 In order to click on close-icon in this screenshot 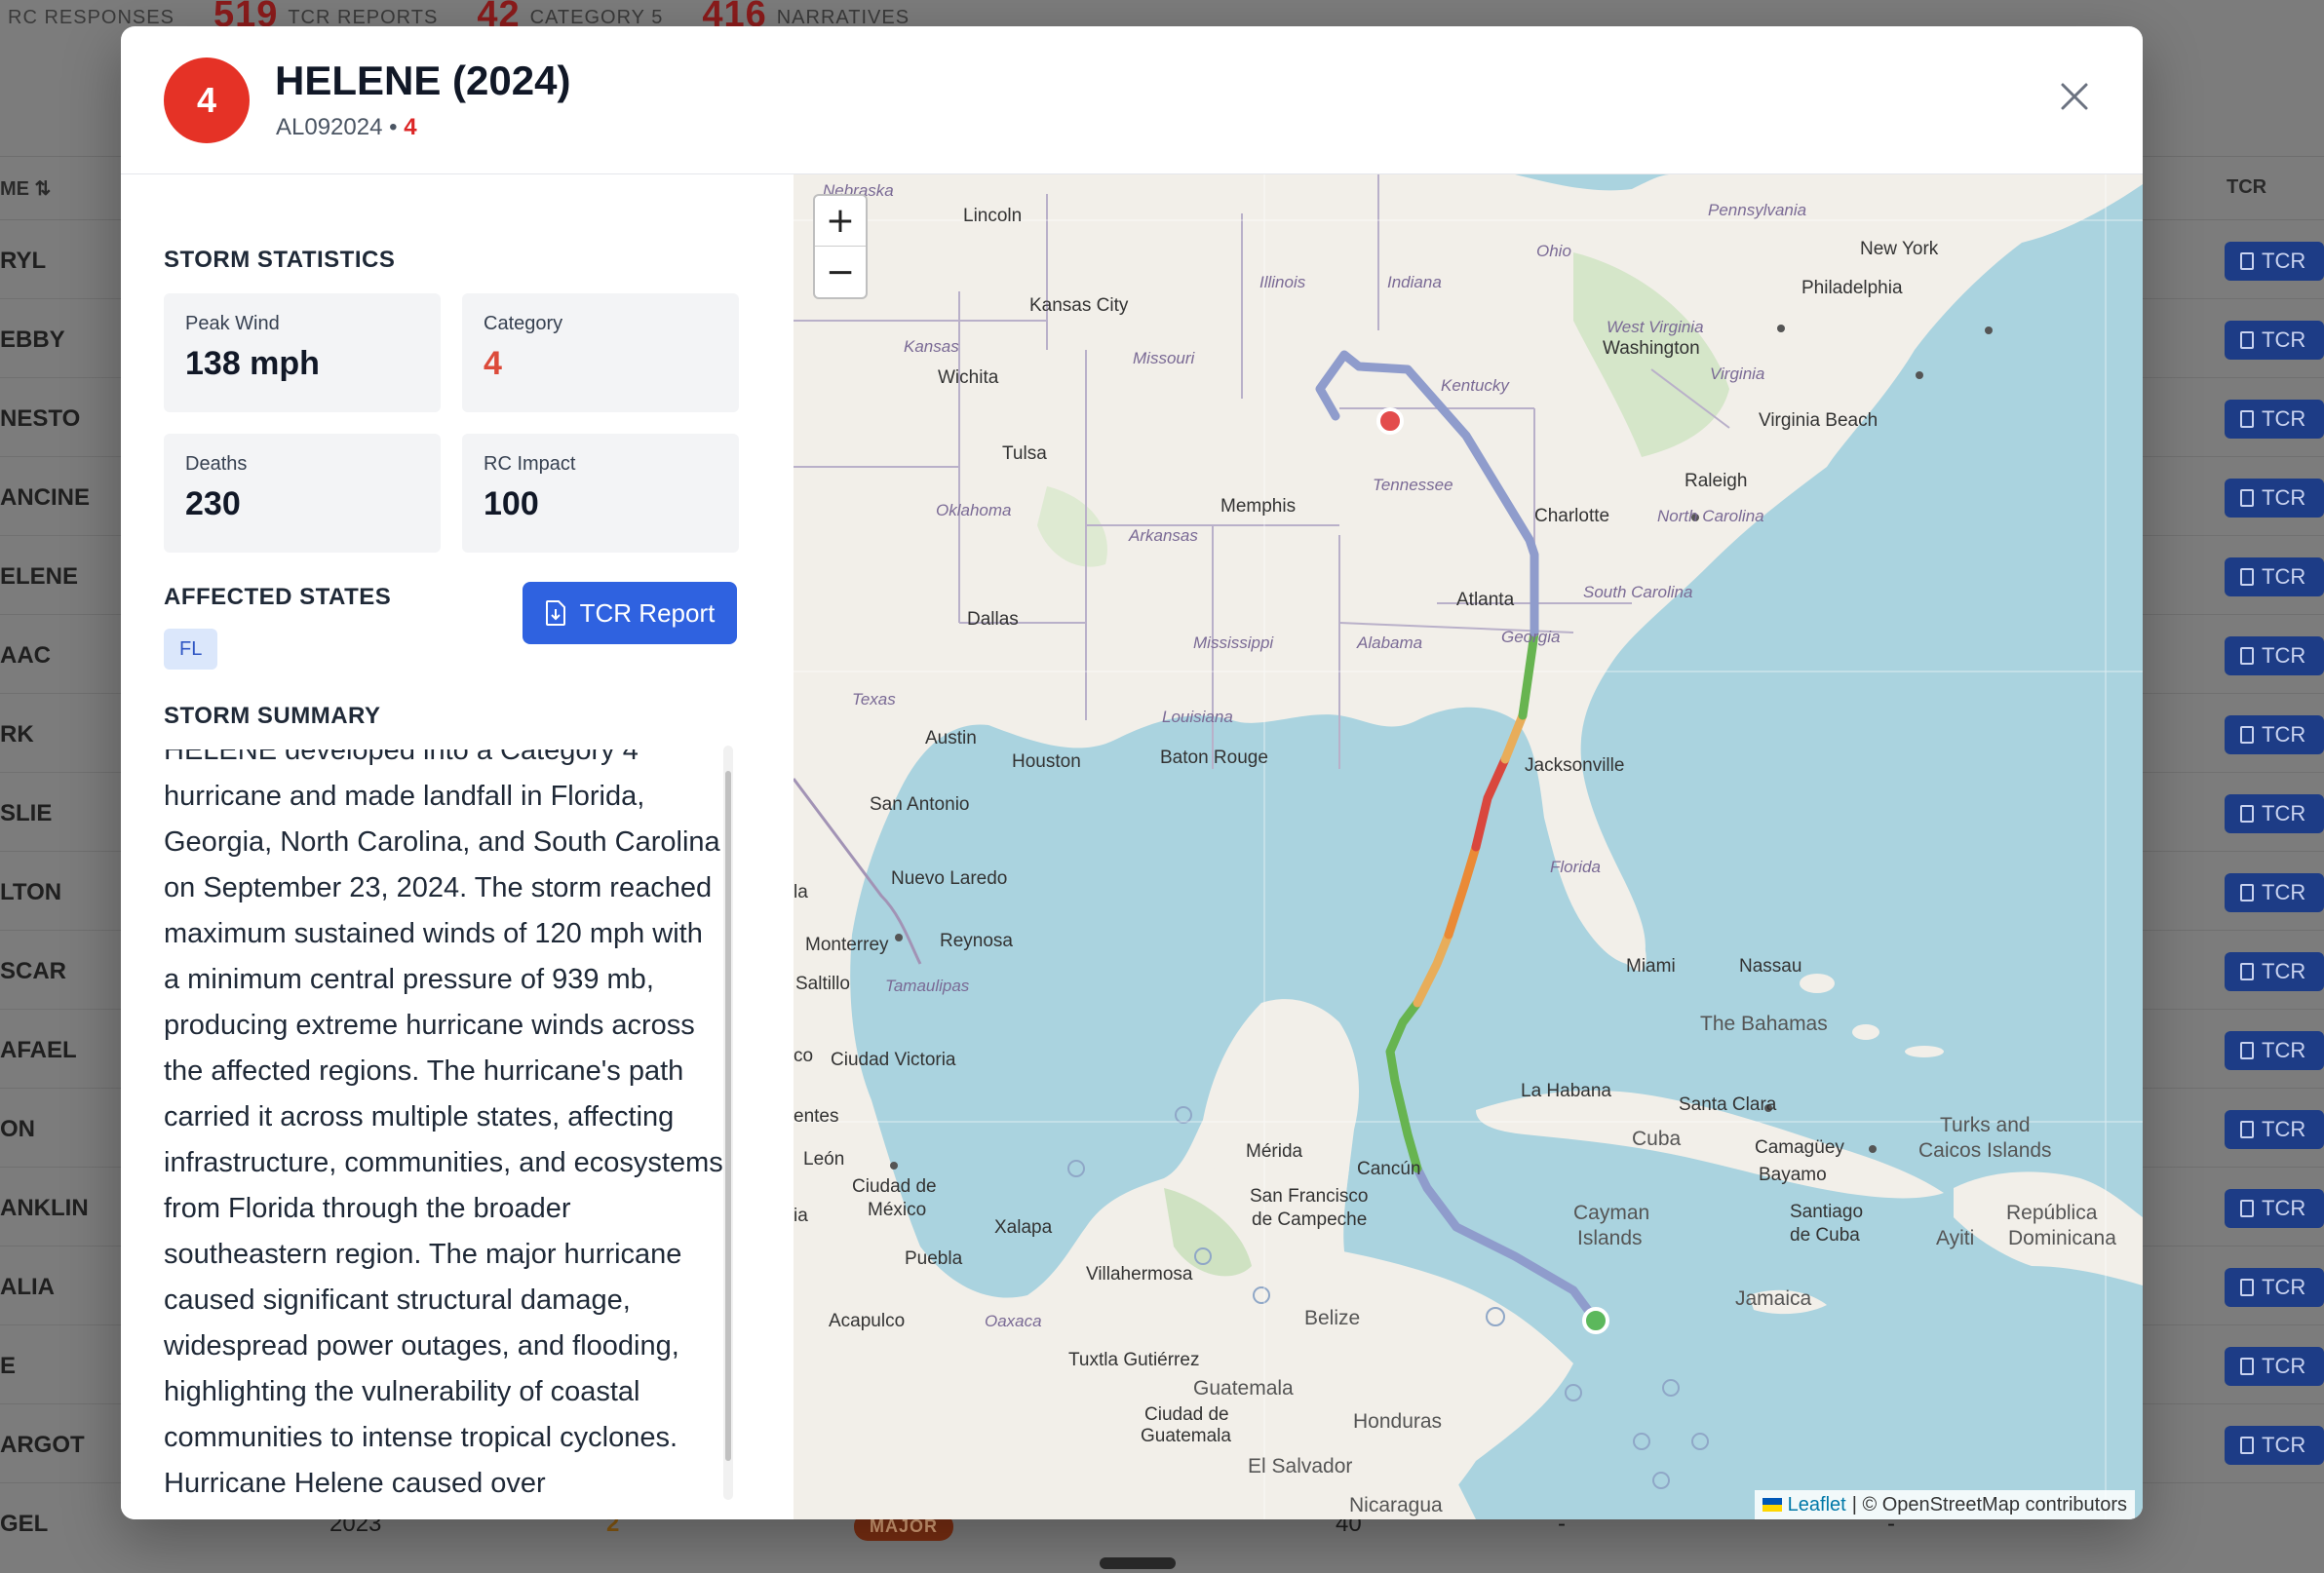, I will do `click(2074, 97)`.